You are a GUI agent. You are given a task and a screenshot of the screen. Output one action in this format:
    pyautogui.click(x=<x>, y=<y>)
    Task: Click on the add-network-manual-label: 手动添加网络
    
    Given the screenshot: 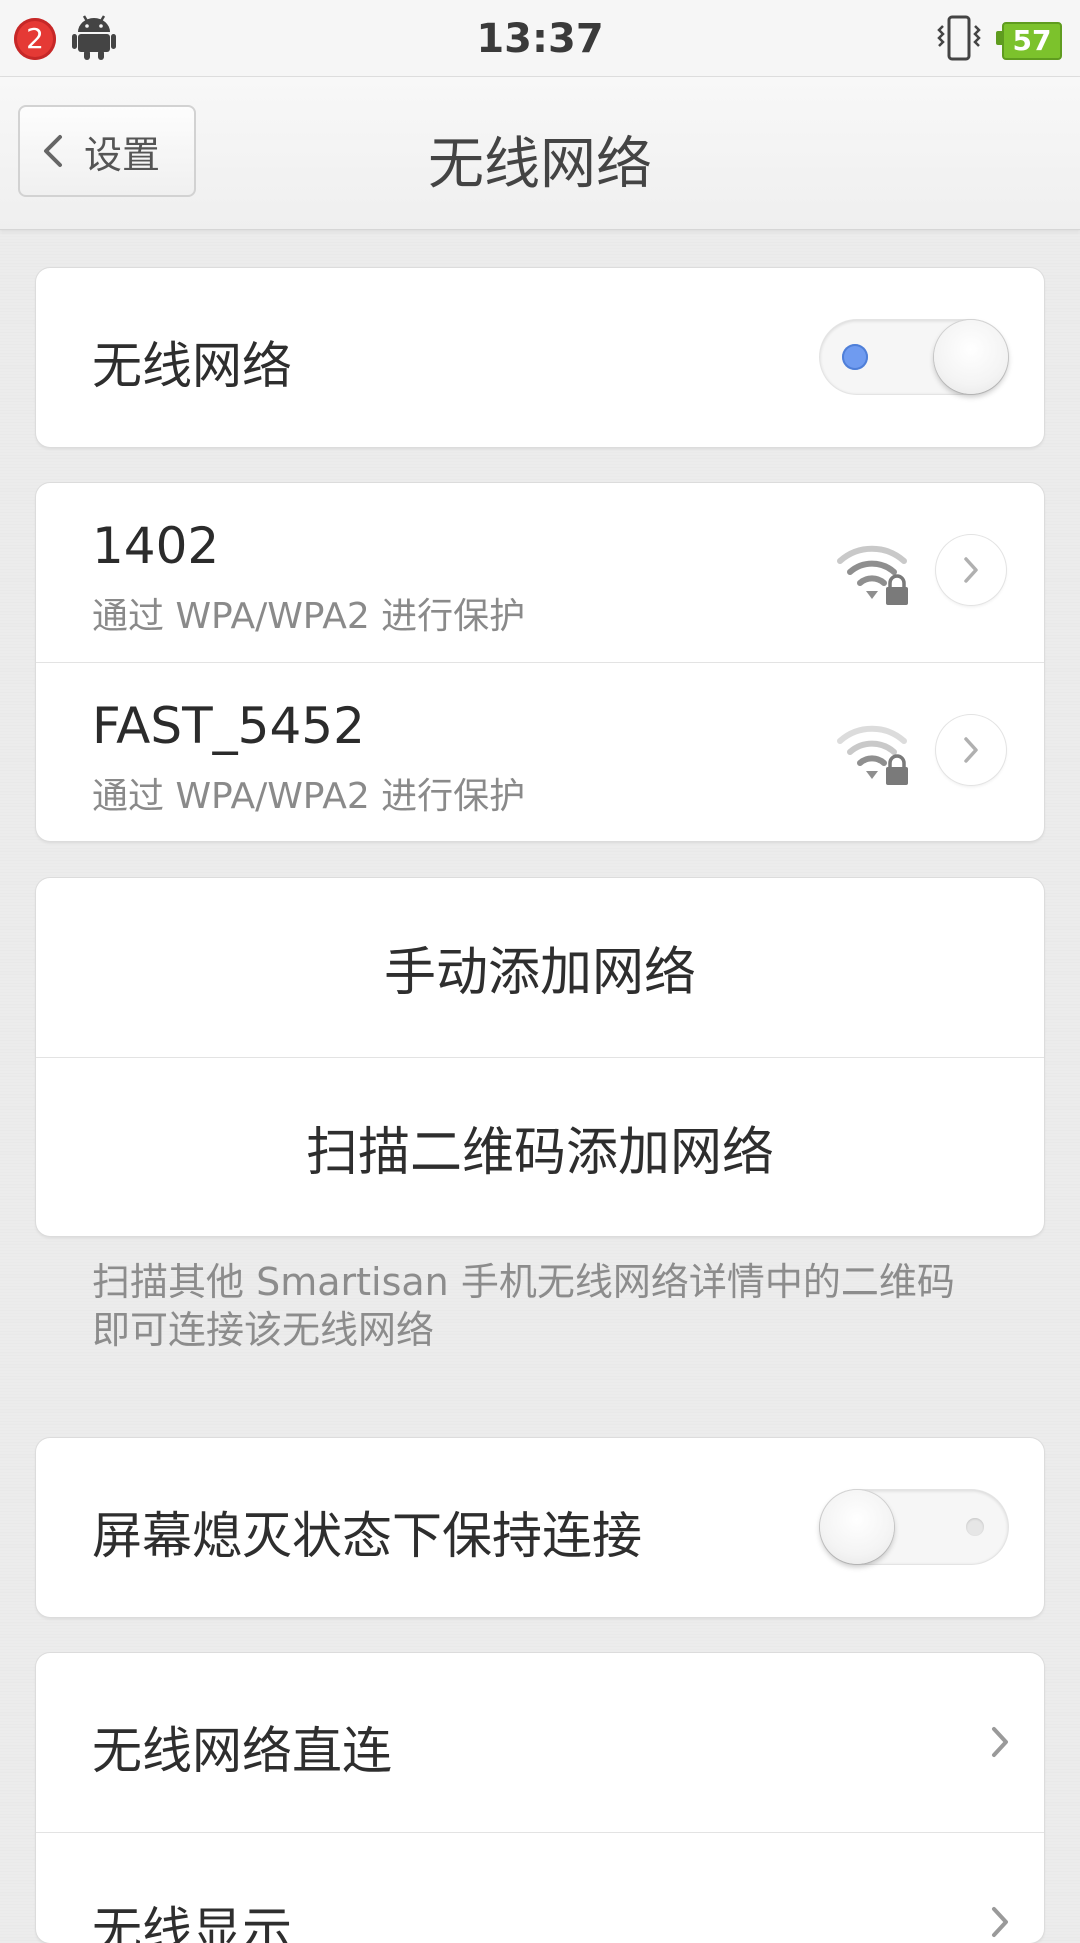 What is the action you would take?
    pyautogui.click(x=539, y=973)
    